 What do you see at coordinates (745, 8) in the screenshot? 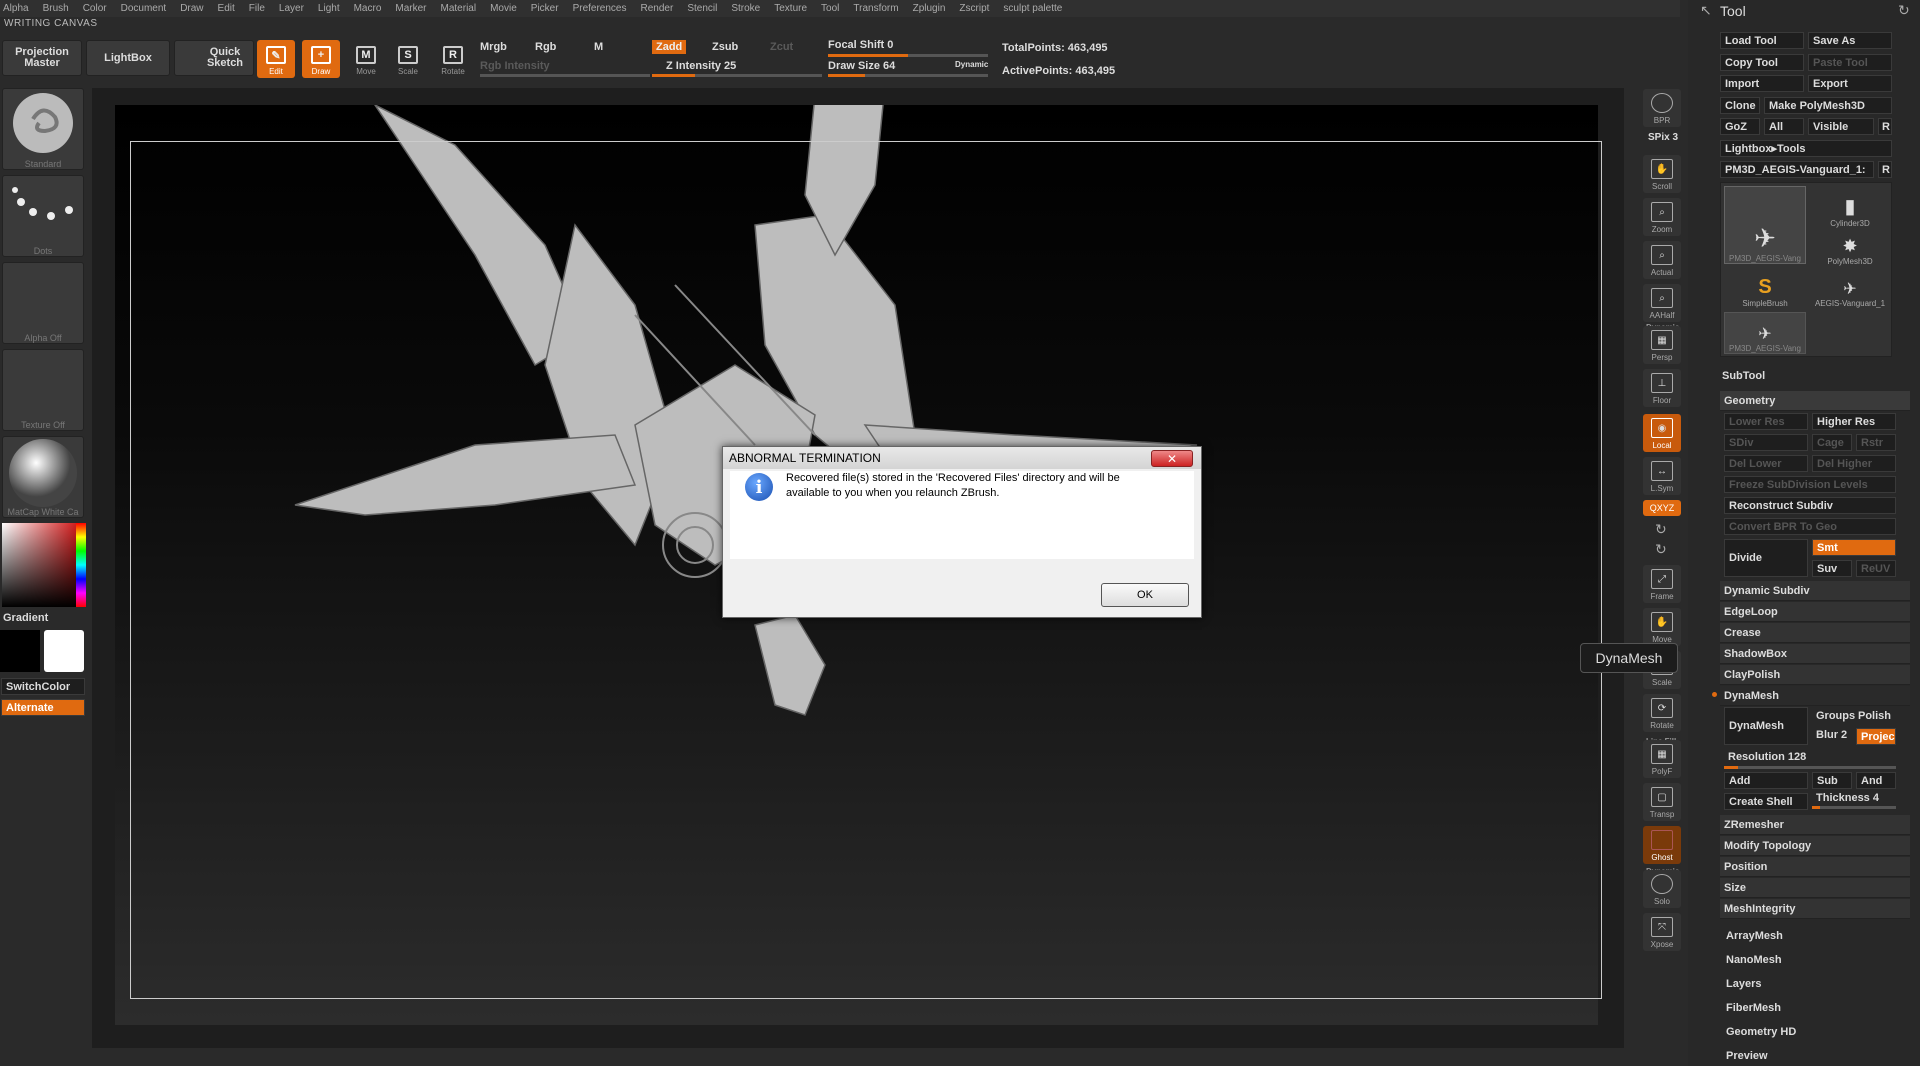
I see `menu-stroke: Stroke` at bounding box center [745, 8].